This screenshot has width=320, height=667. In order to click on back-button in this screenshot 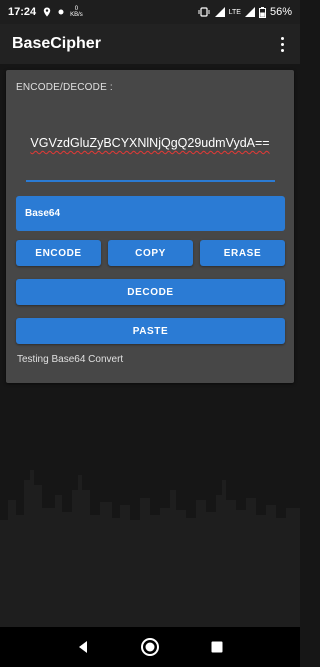, I will do `click(83, 647)`.